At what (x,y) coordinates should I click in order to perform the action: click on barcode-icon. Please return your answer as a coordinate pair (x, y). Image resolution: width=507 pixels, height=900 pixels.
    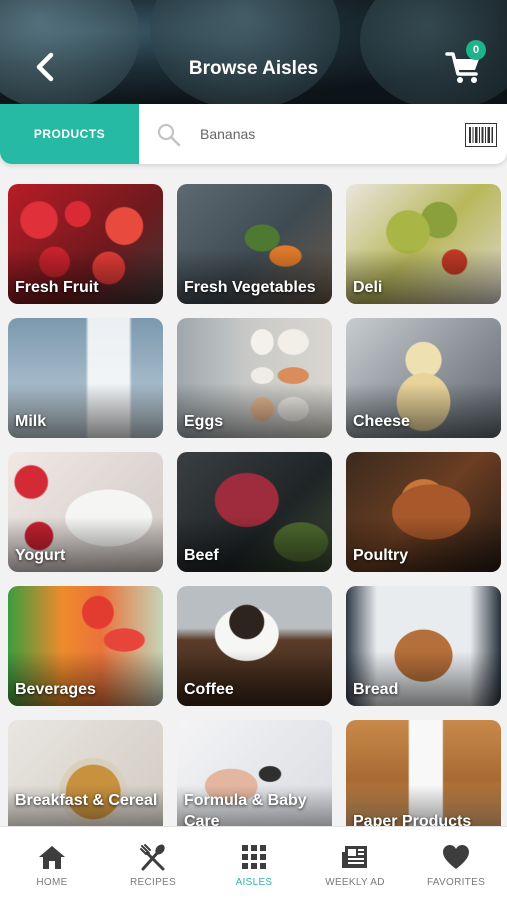
    Looking at the image, I should click on (481, 135).